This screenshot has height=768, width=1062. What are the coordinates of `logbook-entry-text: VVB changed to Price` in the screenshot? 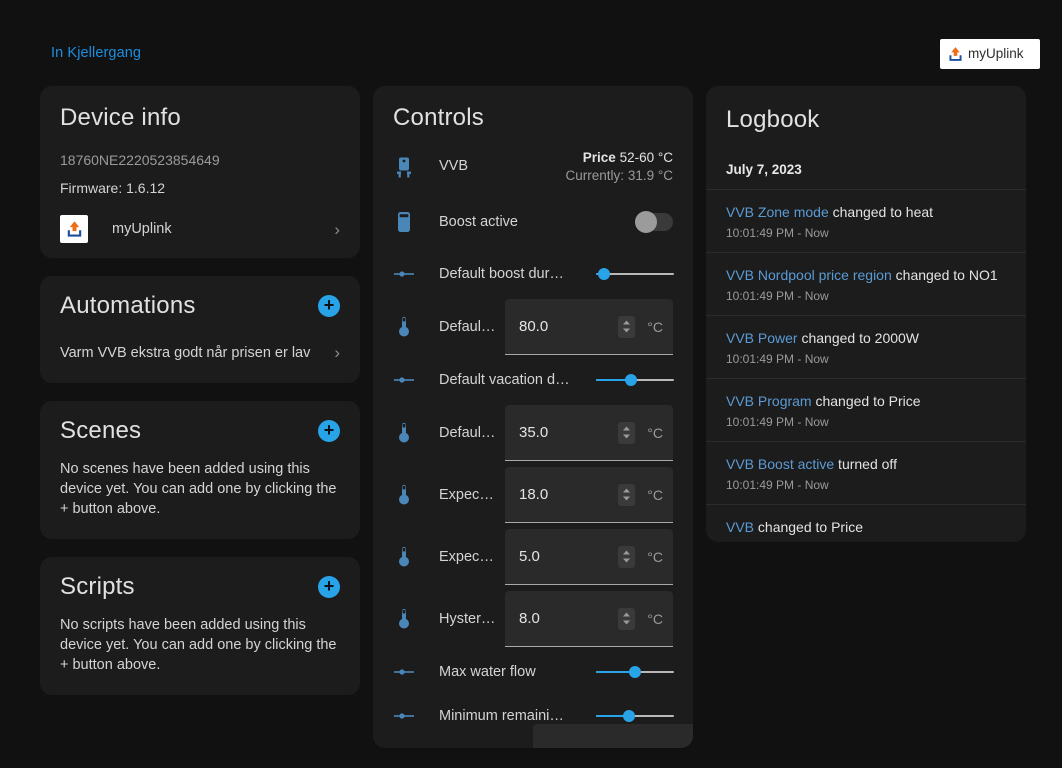 It's located at (866, 527).